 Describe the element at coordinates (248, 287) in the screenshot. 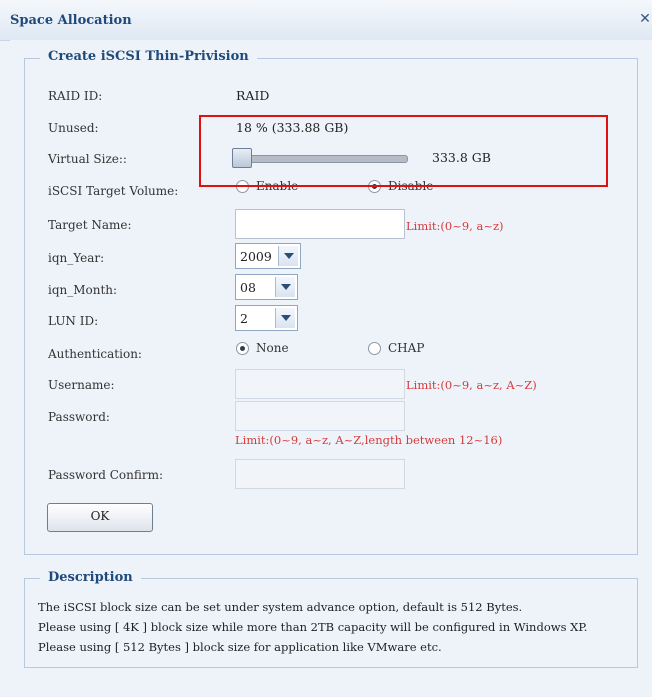

I see `iqn-month-value: 08` at that location.